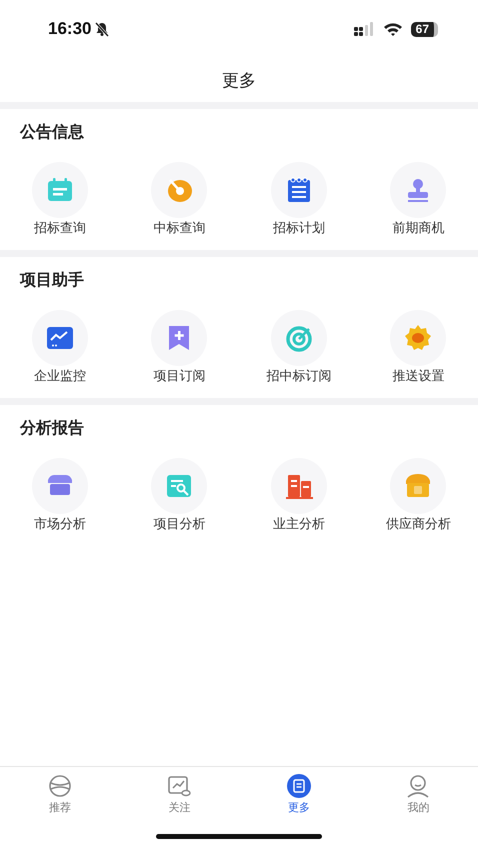 The image size is (478, 850). I want to click on chart-eye-icon, so click(179, 786).